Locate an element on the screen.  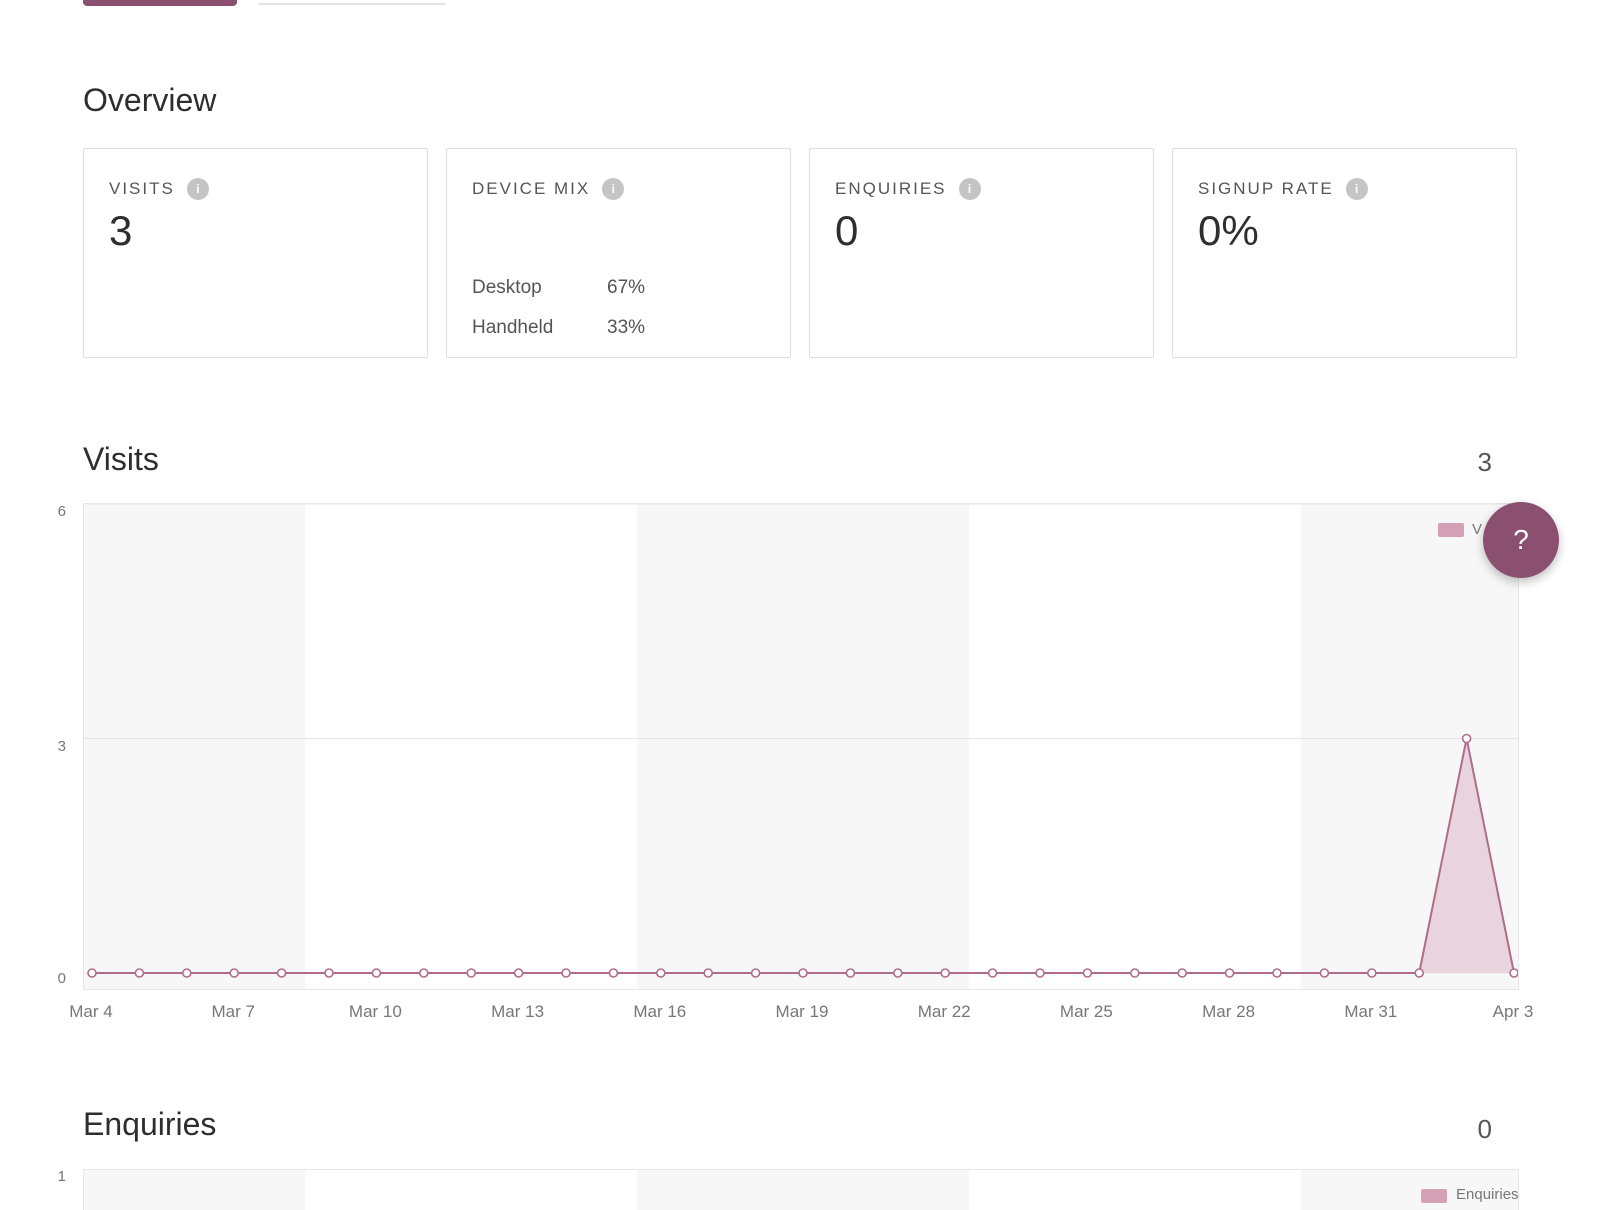
enquiries-chart-svg is located at coordinates (801, 1190).